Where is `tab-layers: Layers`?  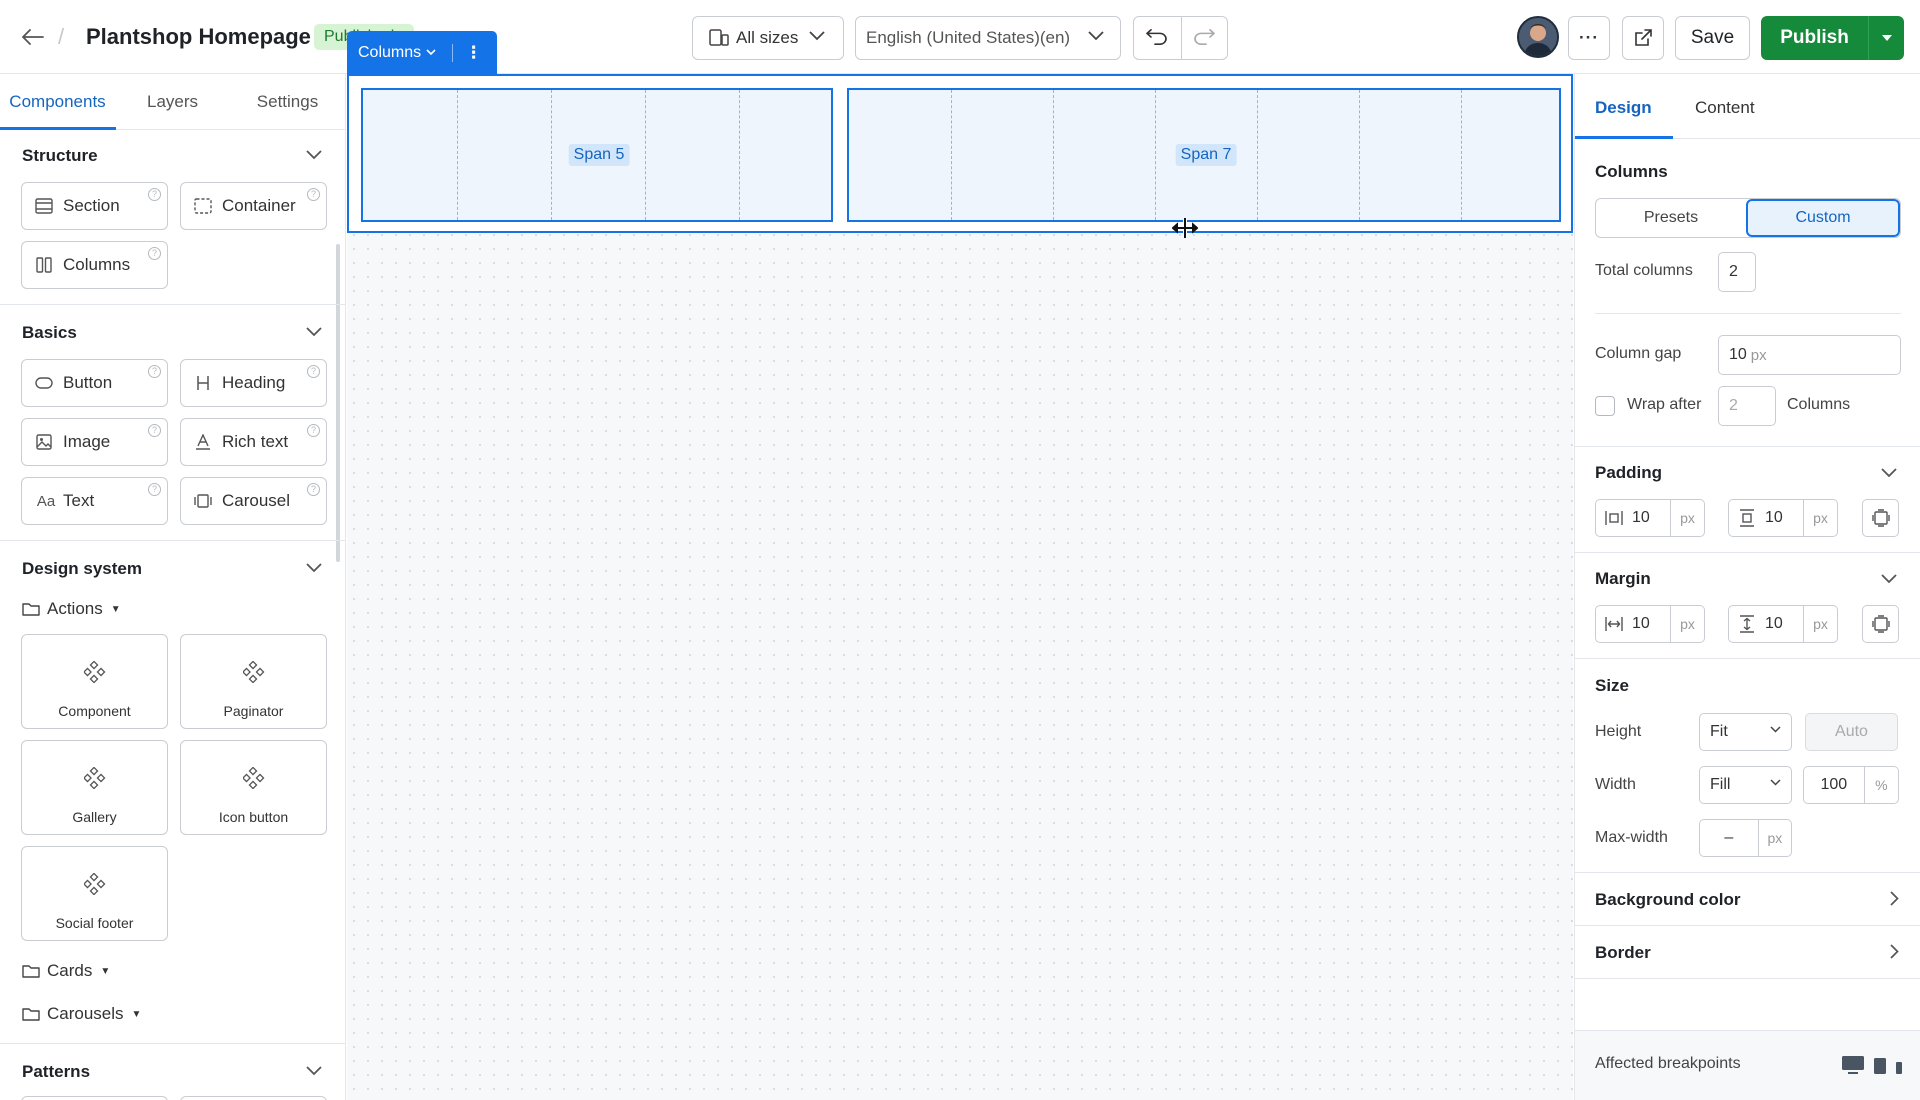
tab-layers: Layers is located at coordinates (172, 101).